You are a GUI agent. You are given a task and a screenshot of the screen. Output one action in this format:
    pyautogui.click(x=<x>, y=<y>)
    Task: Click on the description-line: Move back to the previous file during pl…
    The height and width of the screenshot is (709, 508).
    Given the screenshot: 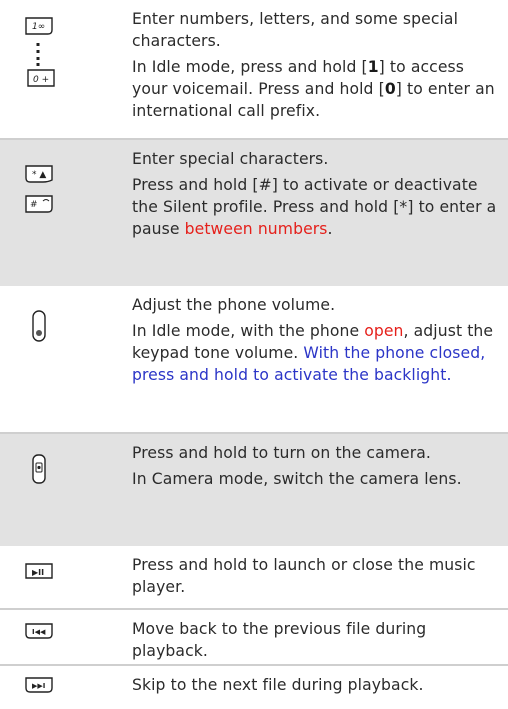 What is the action you would take?
    pyautogui.click(x=279, y=640)
    